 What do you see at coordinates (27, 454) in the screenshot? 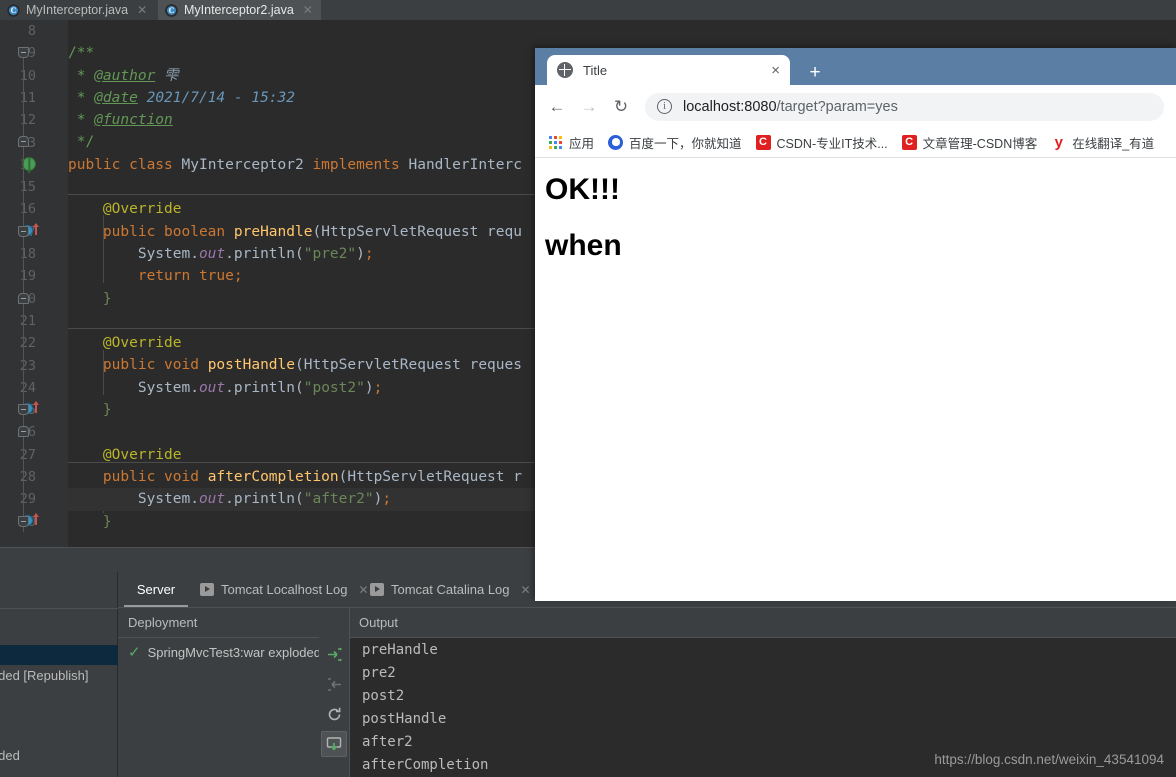
I see `line-number: 27` at bounding box center [27, 454].